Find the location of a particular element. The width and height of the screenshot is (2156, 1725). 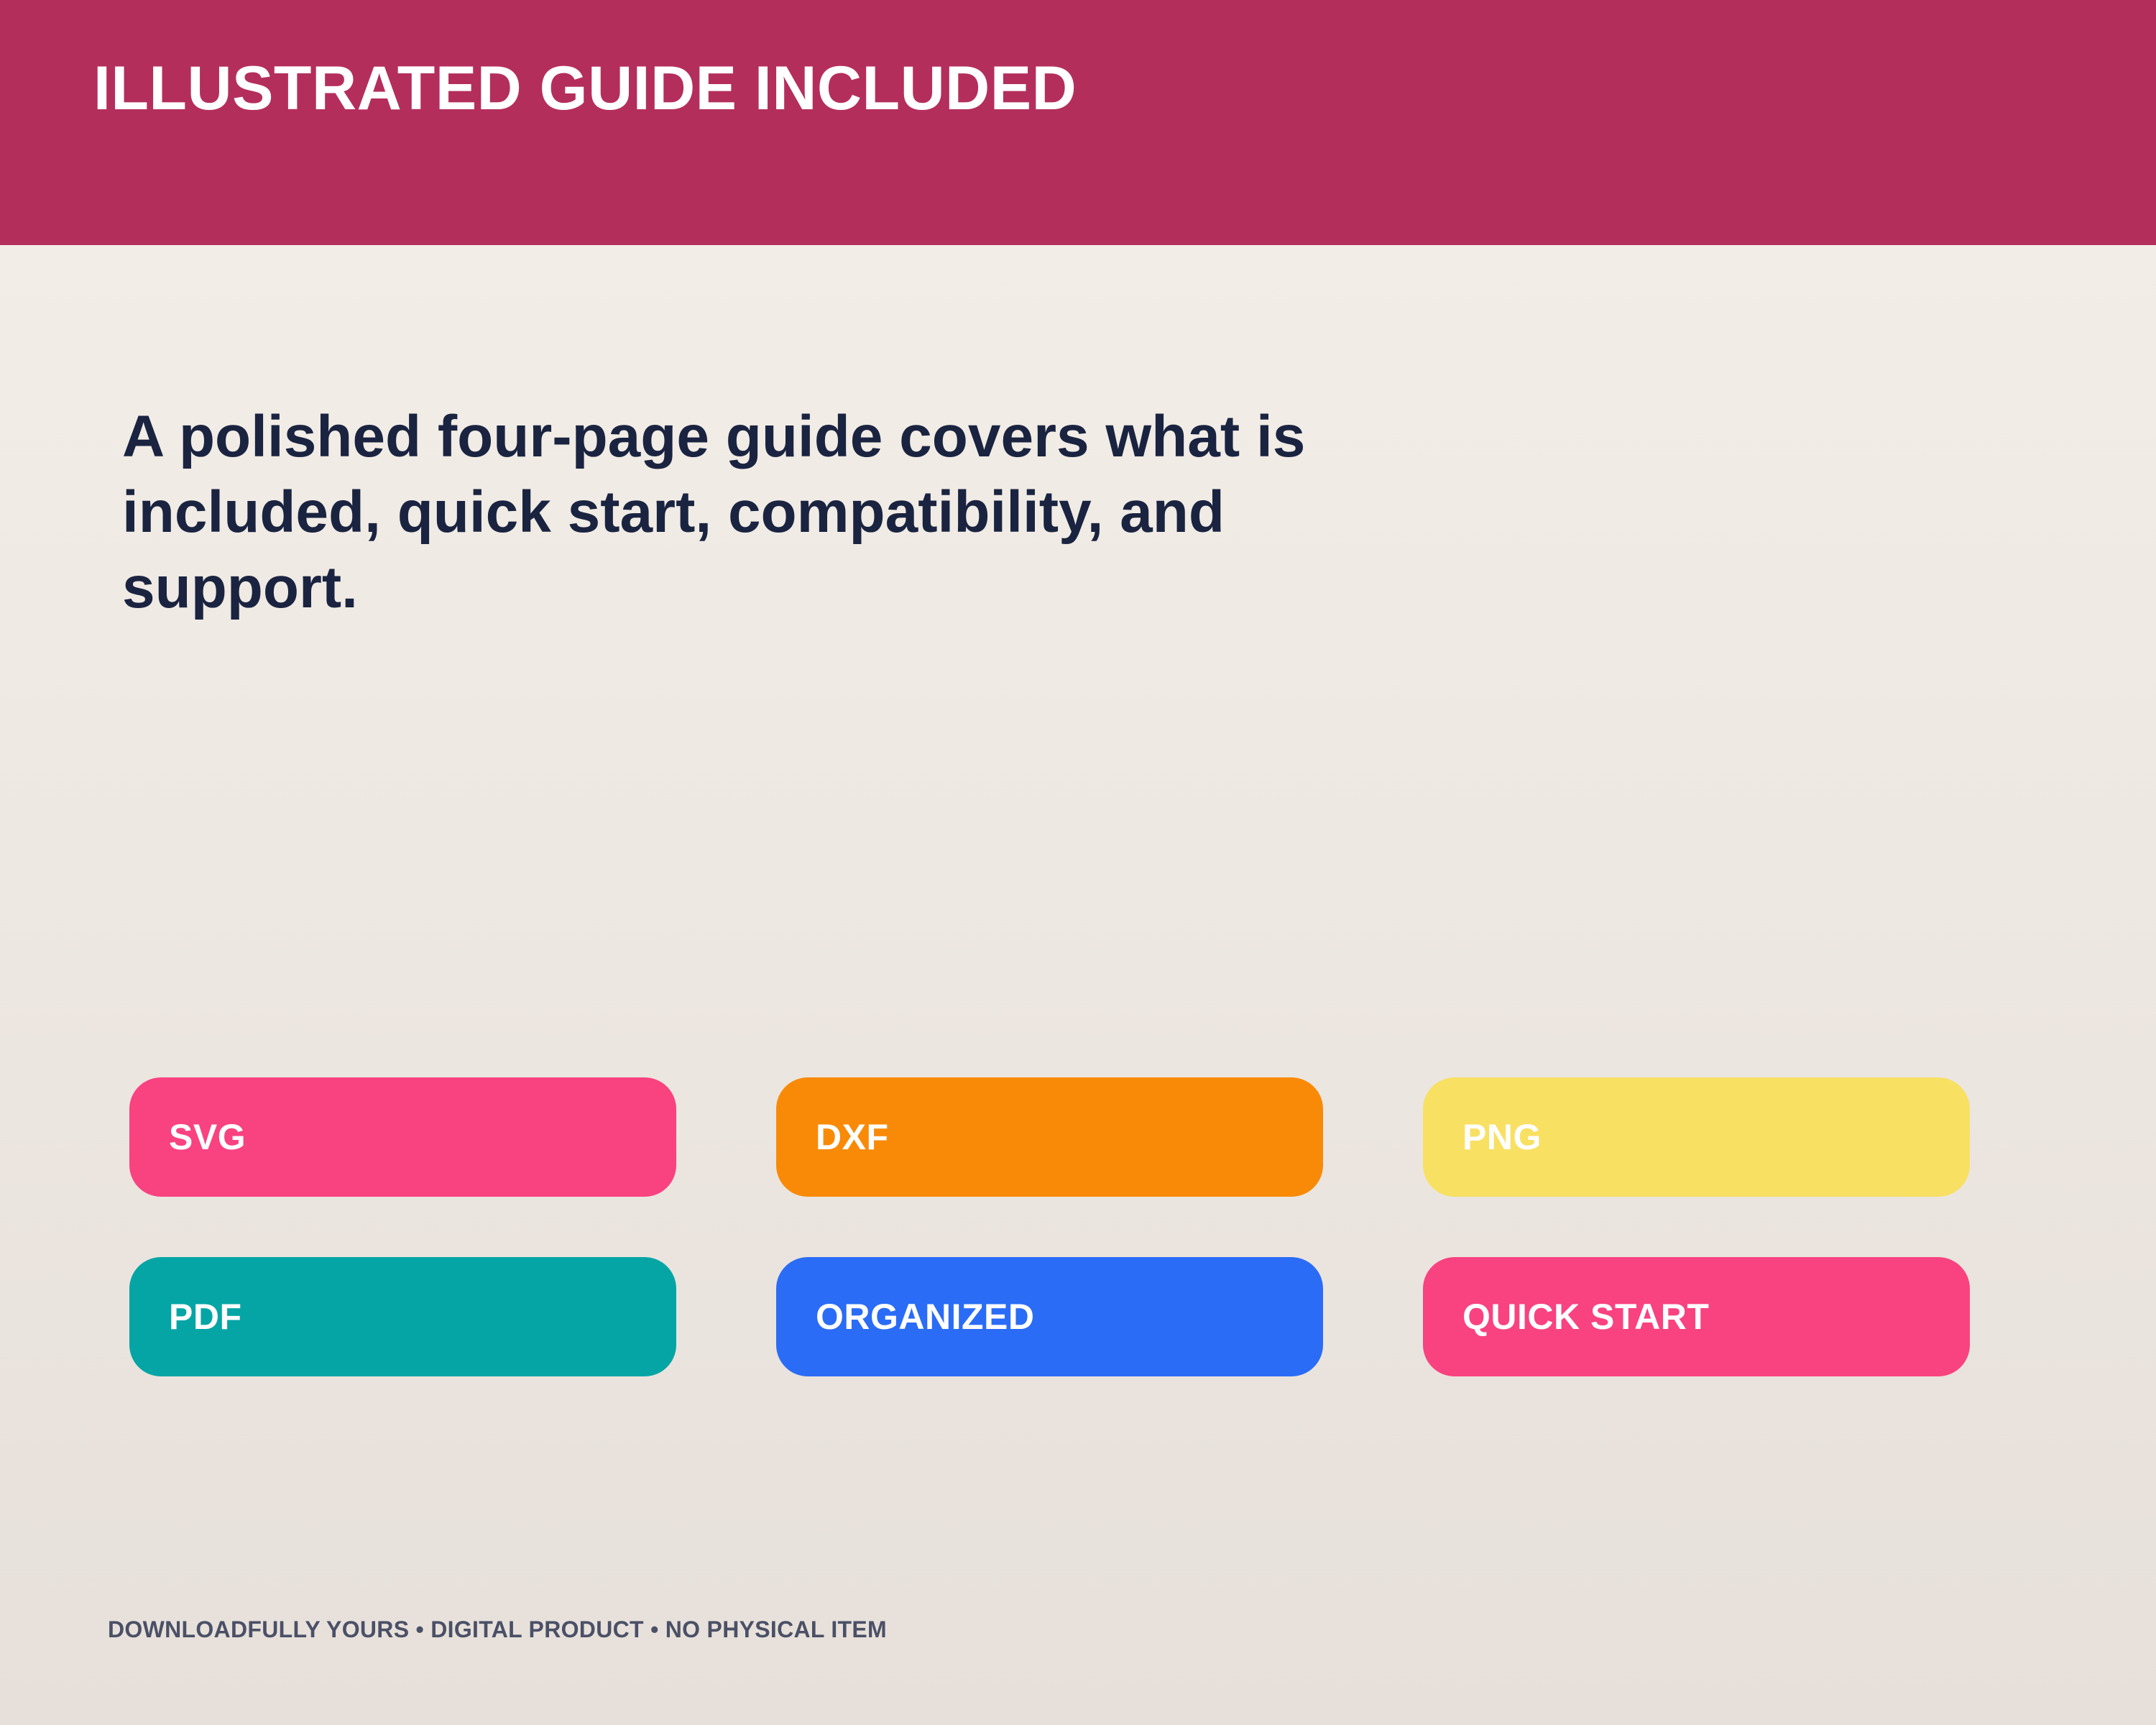

tag-dxf: DXF is located at coordinates (1049, 1137).